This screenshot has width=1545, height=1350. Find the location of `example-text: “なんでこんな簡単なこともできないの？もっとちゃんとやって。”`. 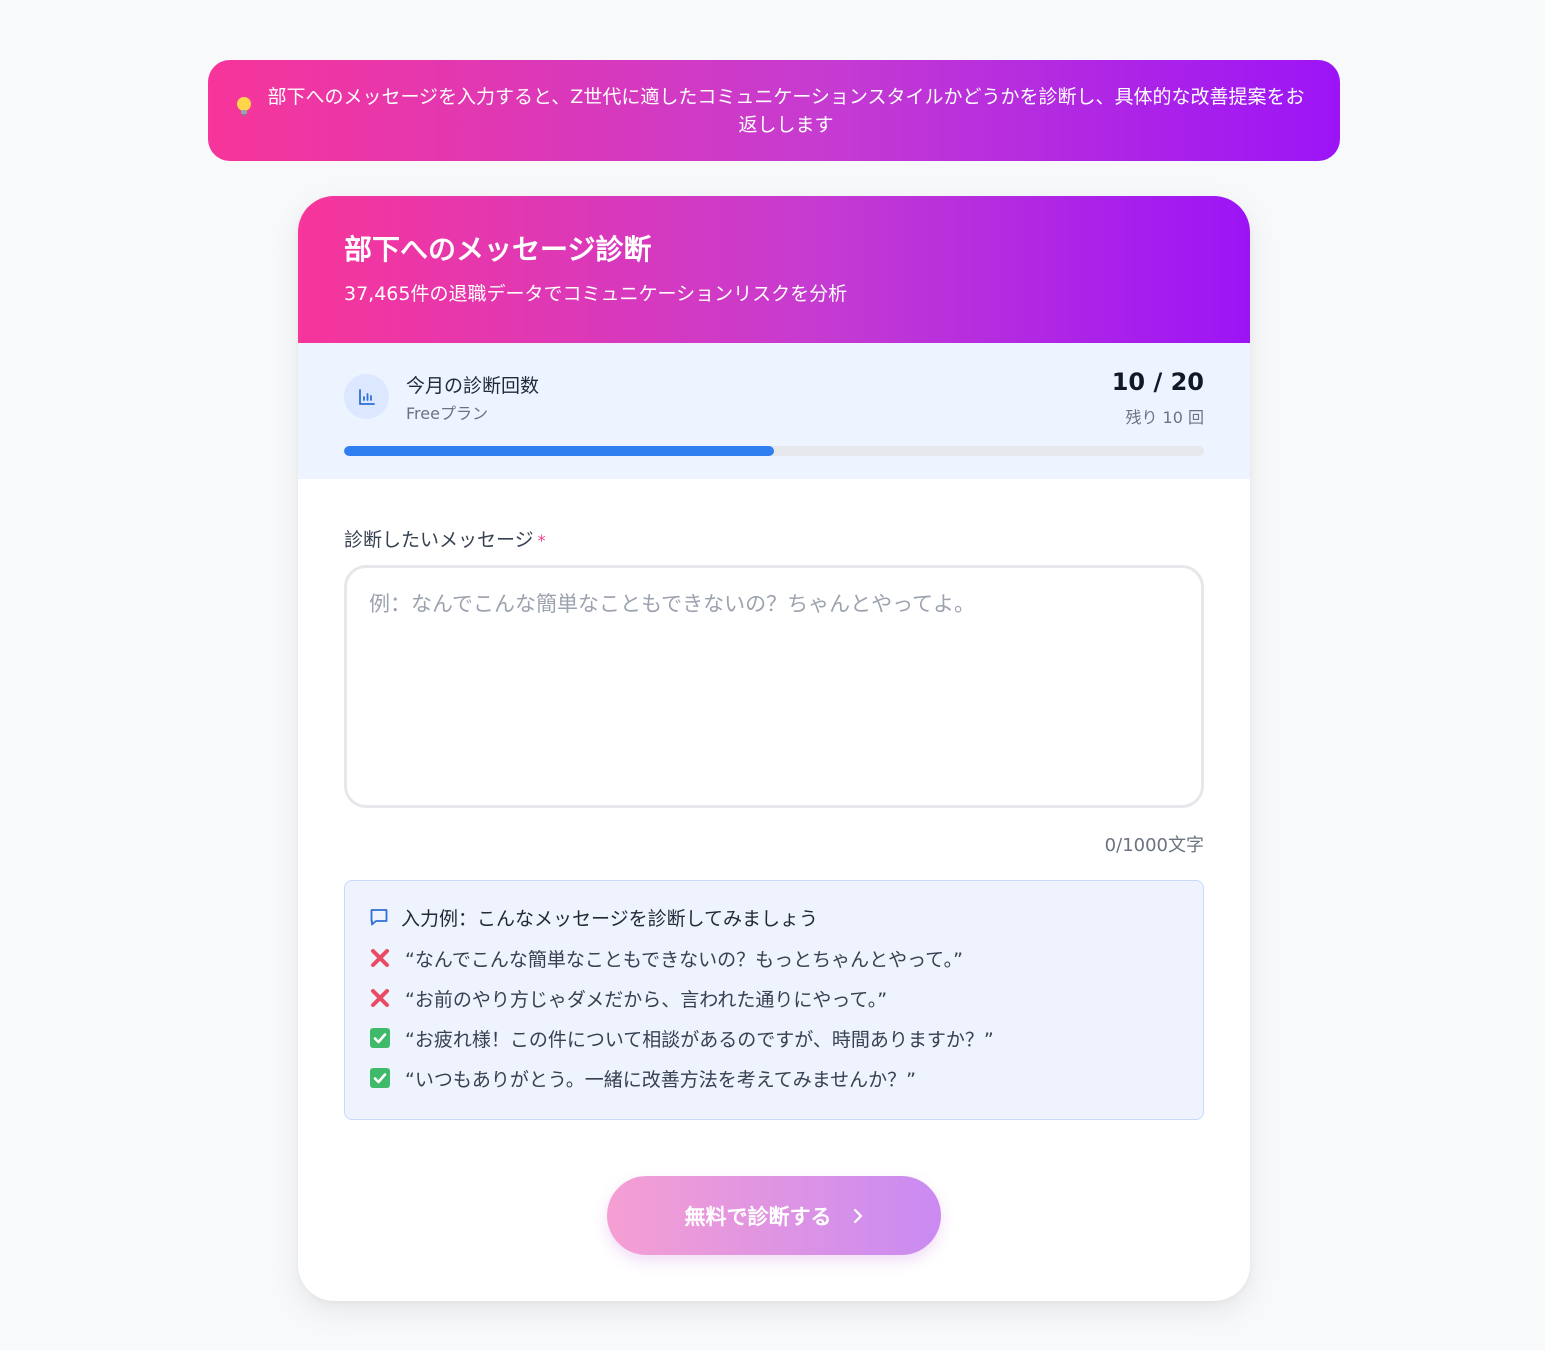

example-text: “なんでこんな簡単なこともできないの？もっとちゃんとやって。” is located at coordinates (684, 959).